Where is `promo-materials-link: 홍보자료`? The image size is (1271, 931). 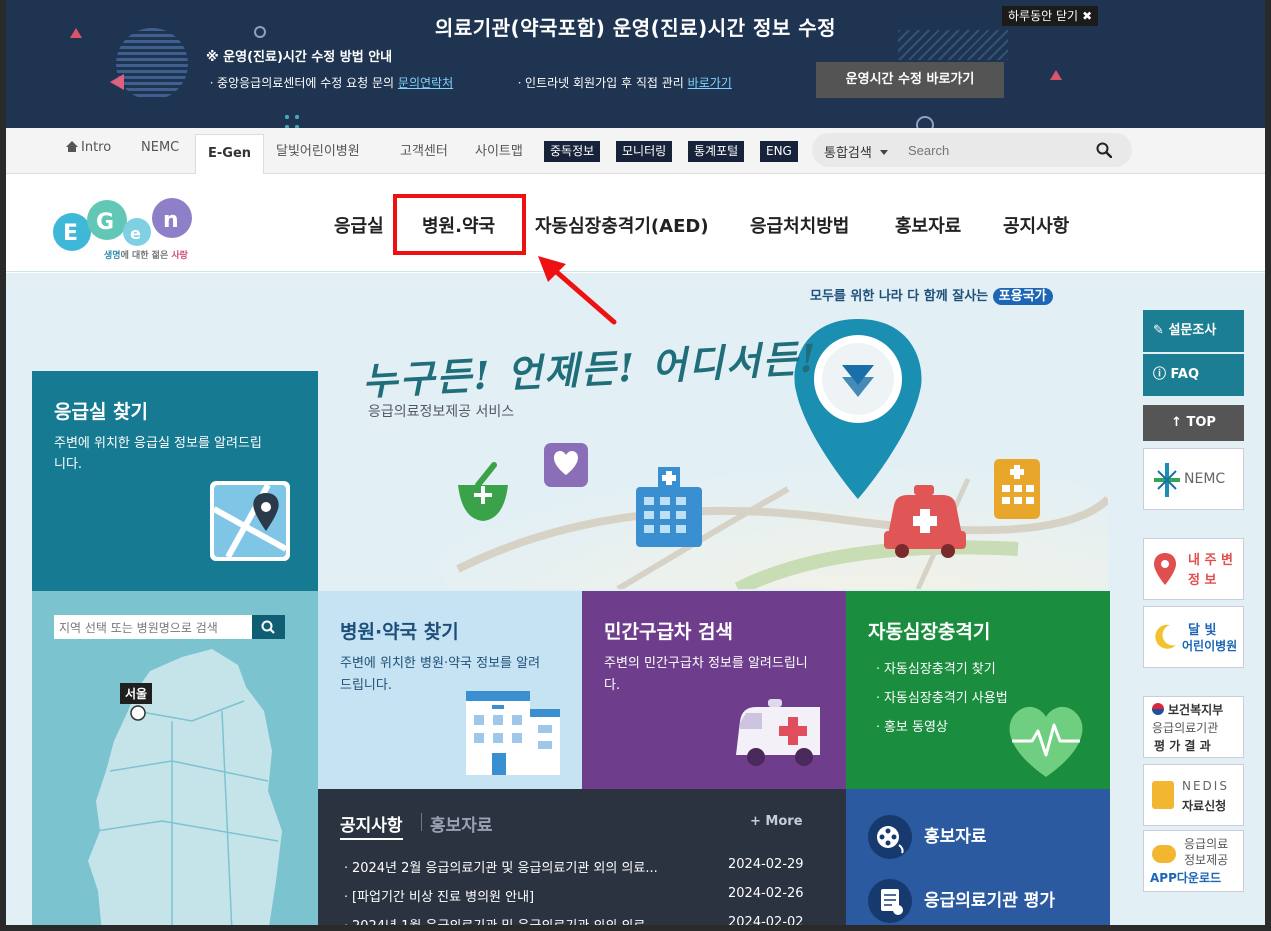
promo-materials-link: 홍보자료 is located at coordinates (927, 837).